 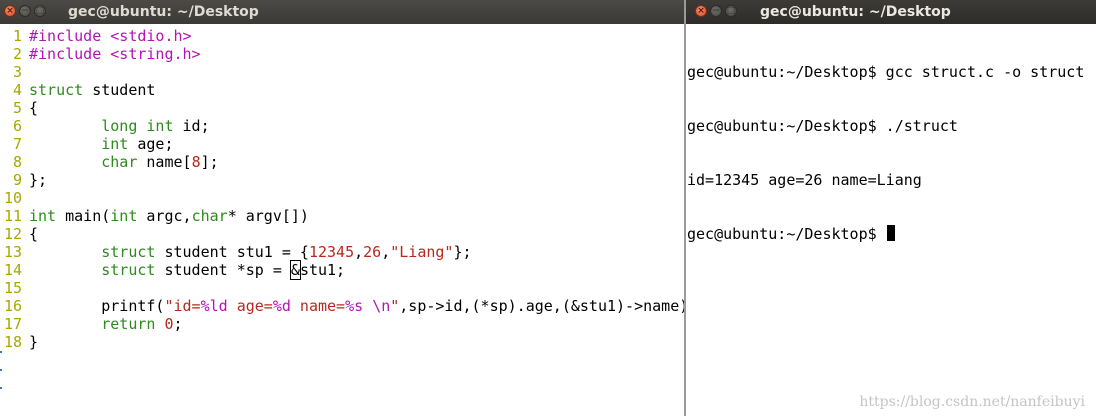 I want to click on empty-line-markers, so click(x=1, y=378).